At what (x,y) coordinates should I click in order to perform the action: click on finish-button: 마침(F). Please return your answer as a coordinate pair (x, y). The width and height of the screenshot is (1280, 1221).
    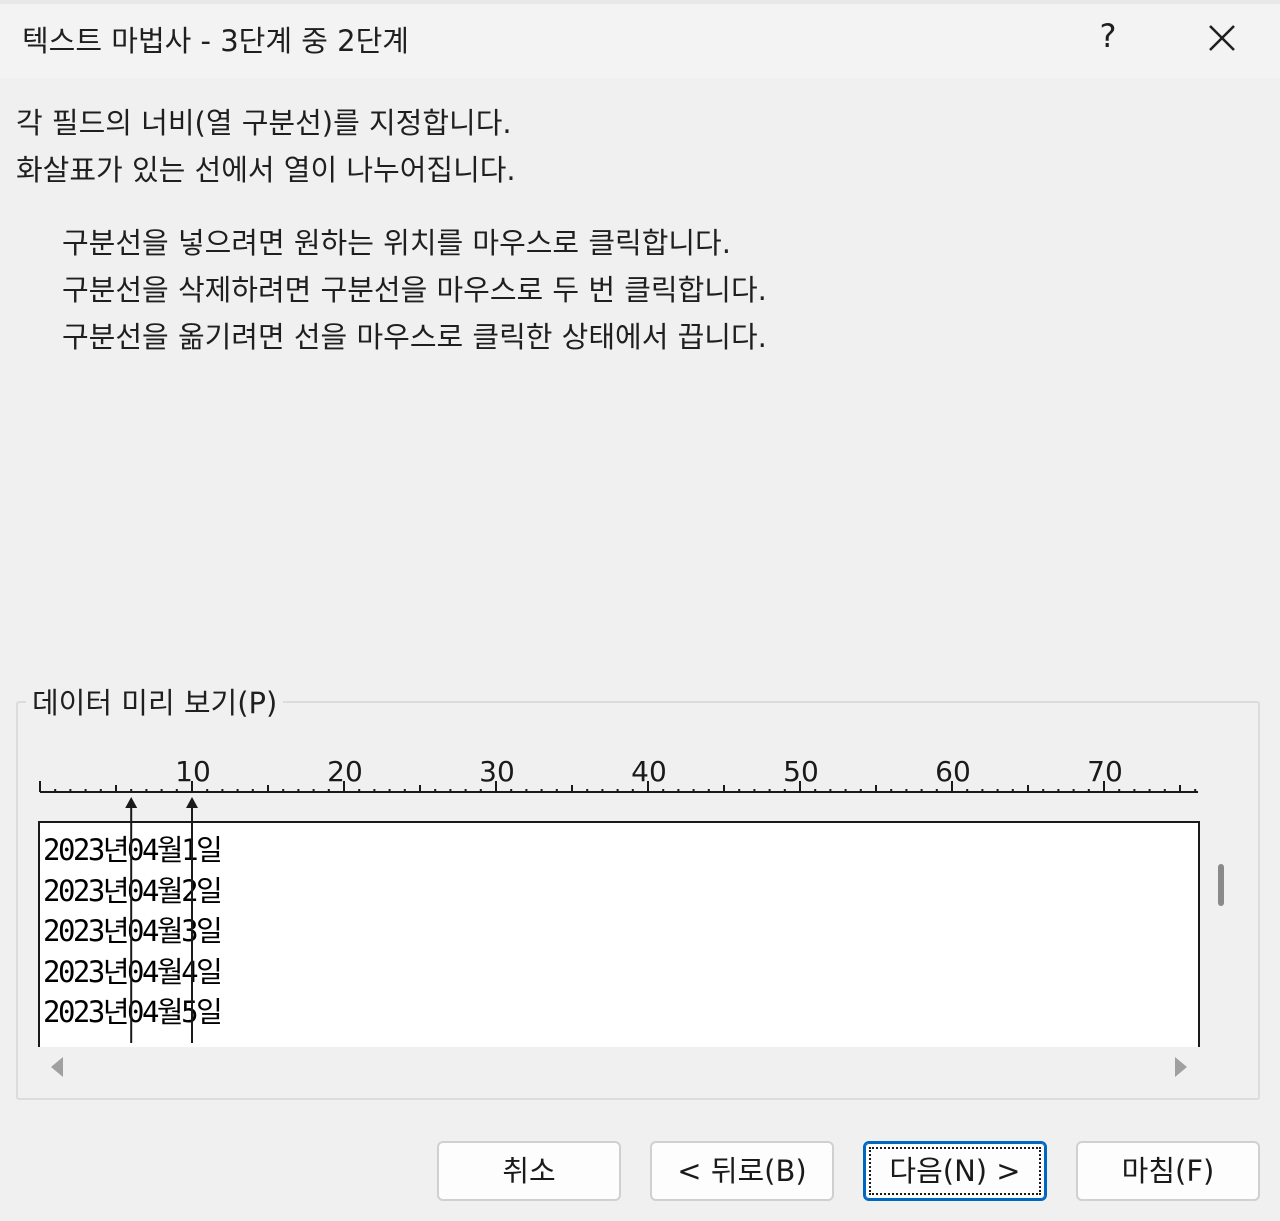
    Looking at the image, I should click on (1168, 1171).